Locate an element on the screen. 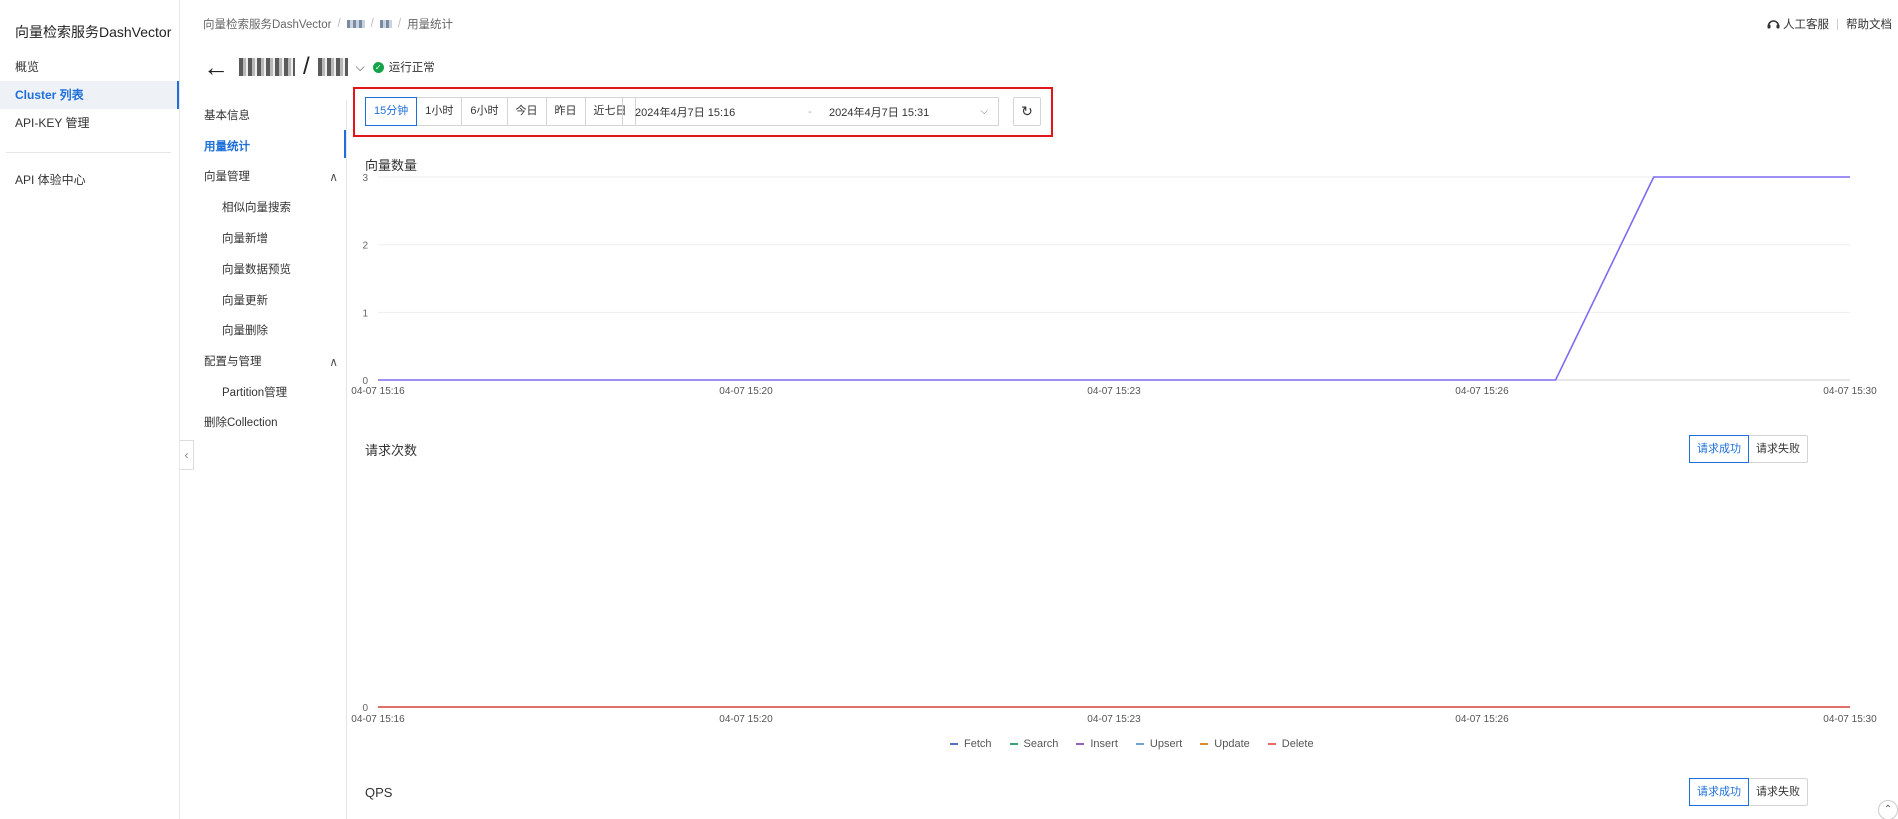 The image size is (1898, 819). date-range-picker: 2024年4月7日 15:16 - 2024年4月7日 15:31 ⌵ is located at coordinates (810, 111).